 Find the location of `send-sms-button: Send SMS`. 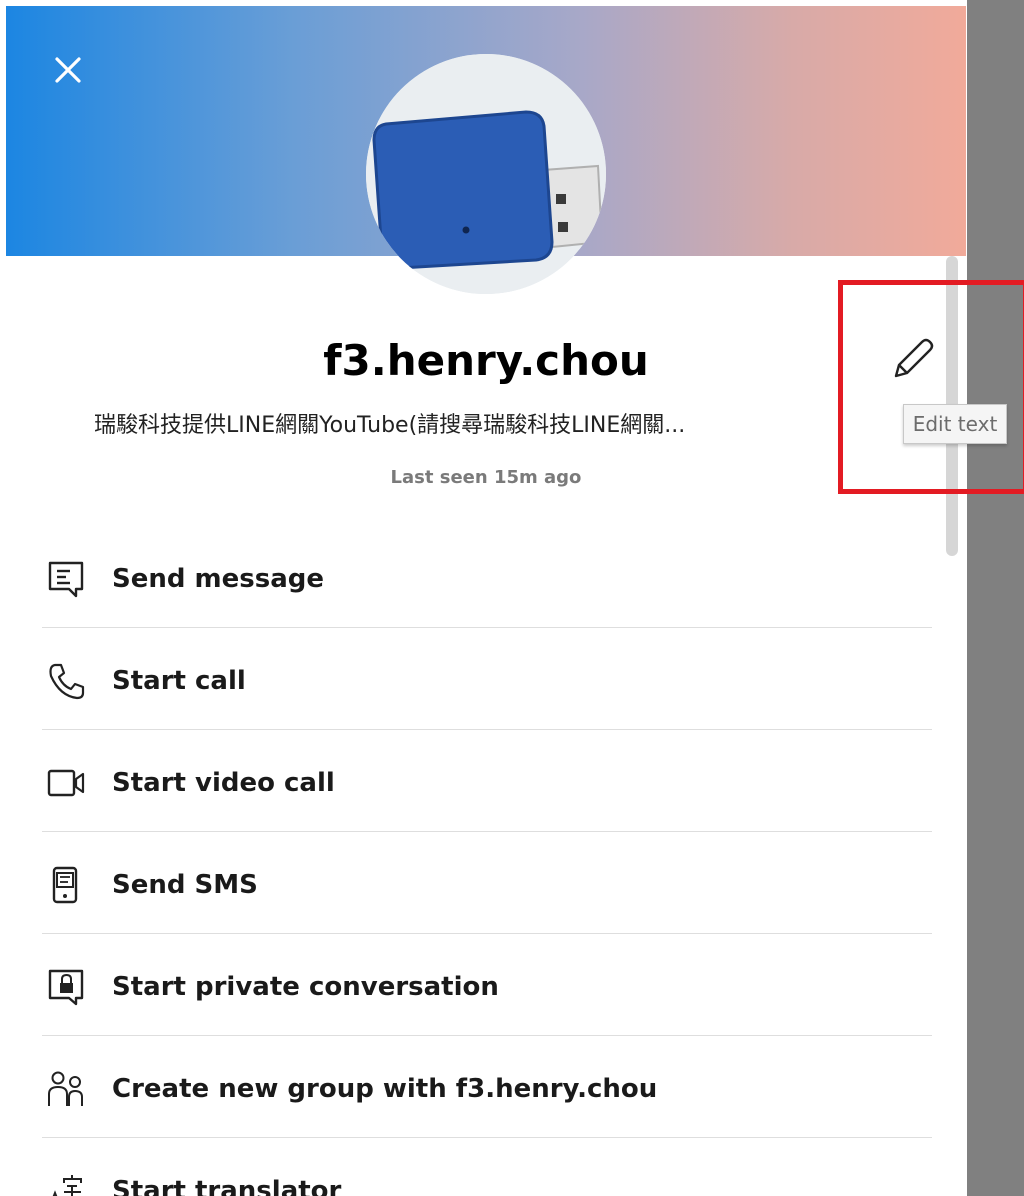

send-sms-button: Send SMS is located at coordinates (487, 883).